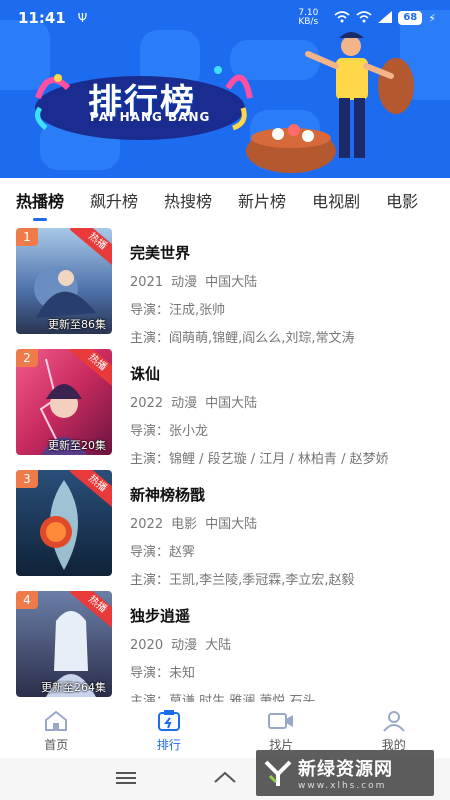 This screenshot has width=450, height=800. What do you see at coordinates (77, 324) in the screenshot?
I see `update-status: 更新至86集` at bounding box center [77, 324].